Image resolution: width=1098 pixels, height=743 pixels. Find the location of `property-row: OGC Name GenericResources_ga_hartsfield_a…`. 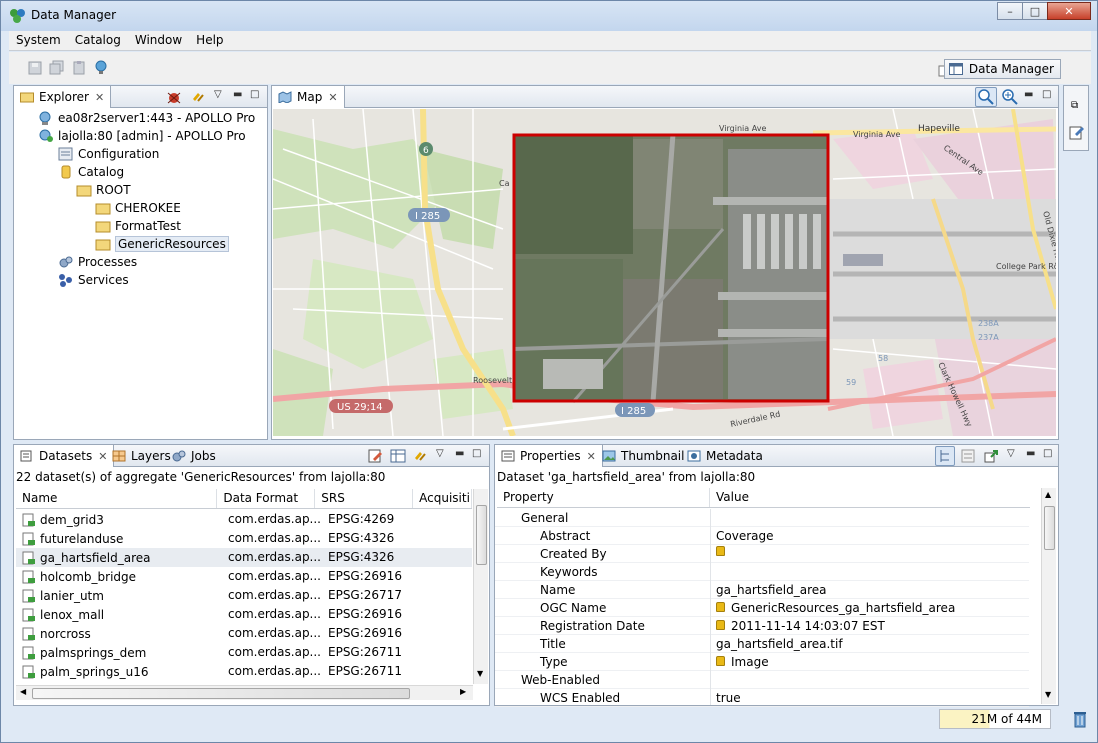

property-row: OGC Name GenericResources_ga_hartsfield_a… is located at coordinates (762, 608).